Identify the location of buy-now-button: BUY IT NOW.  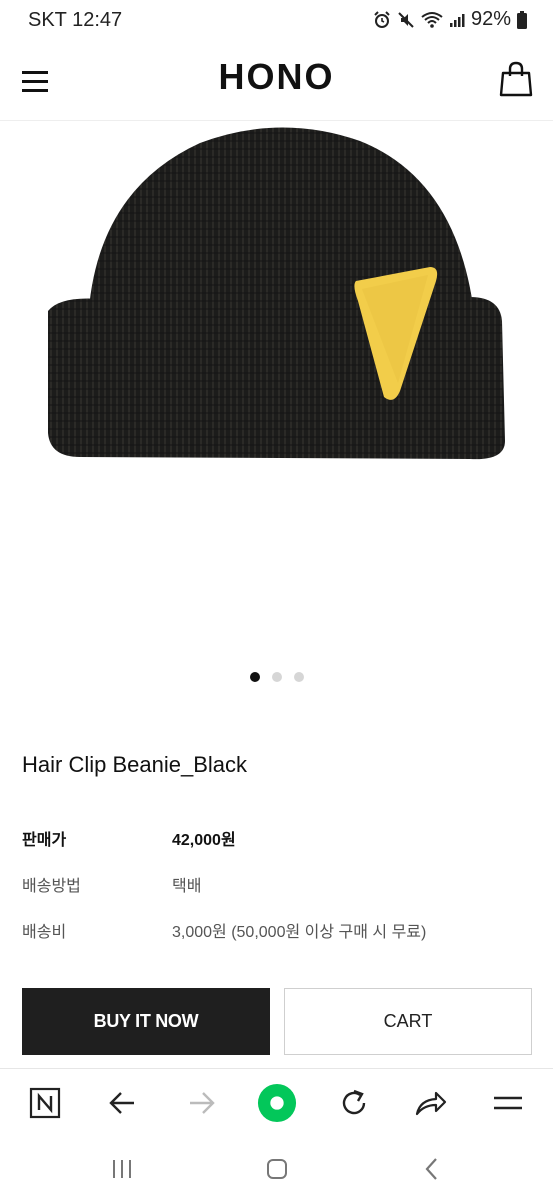
(146, 1021).